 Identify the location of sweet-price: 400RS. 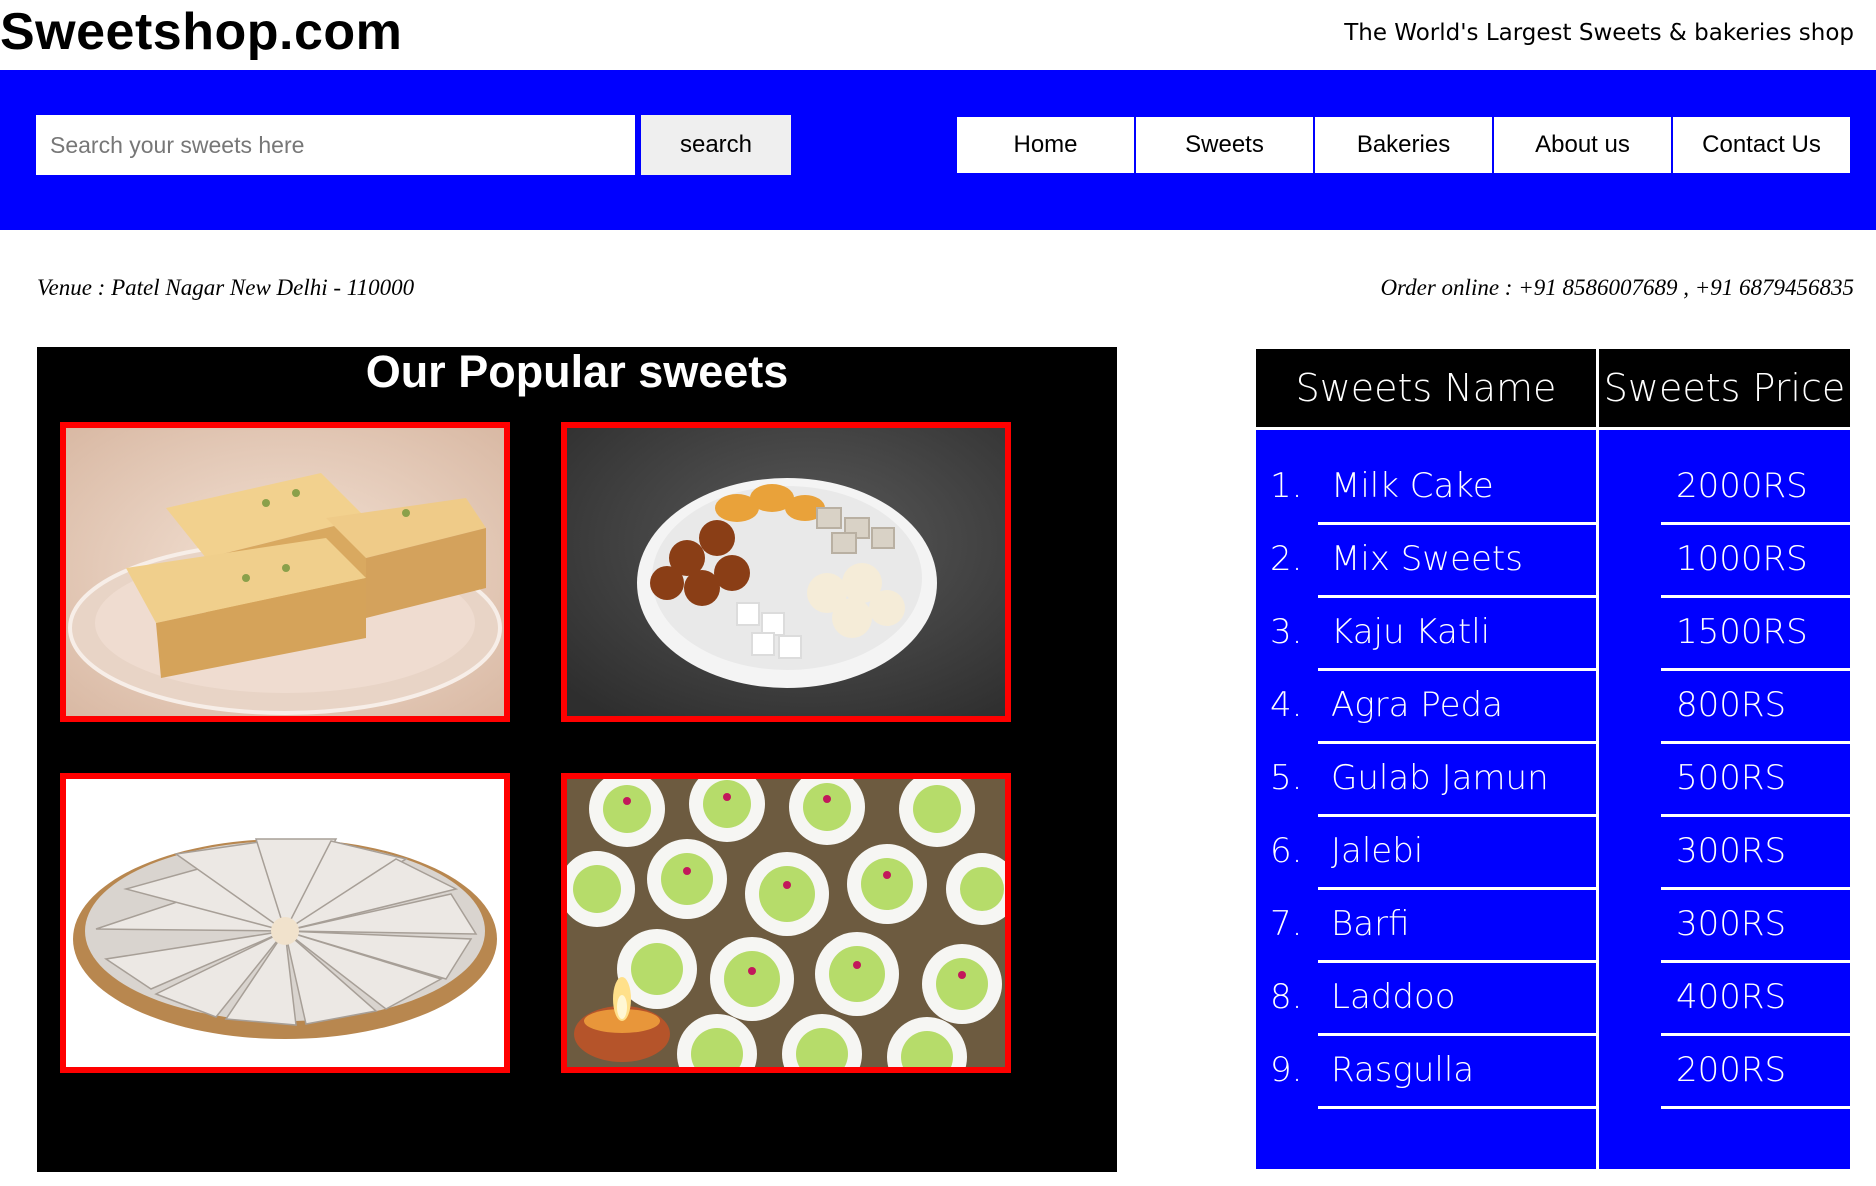
(1731, 997).